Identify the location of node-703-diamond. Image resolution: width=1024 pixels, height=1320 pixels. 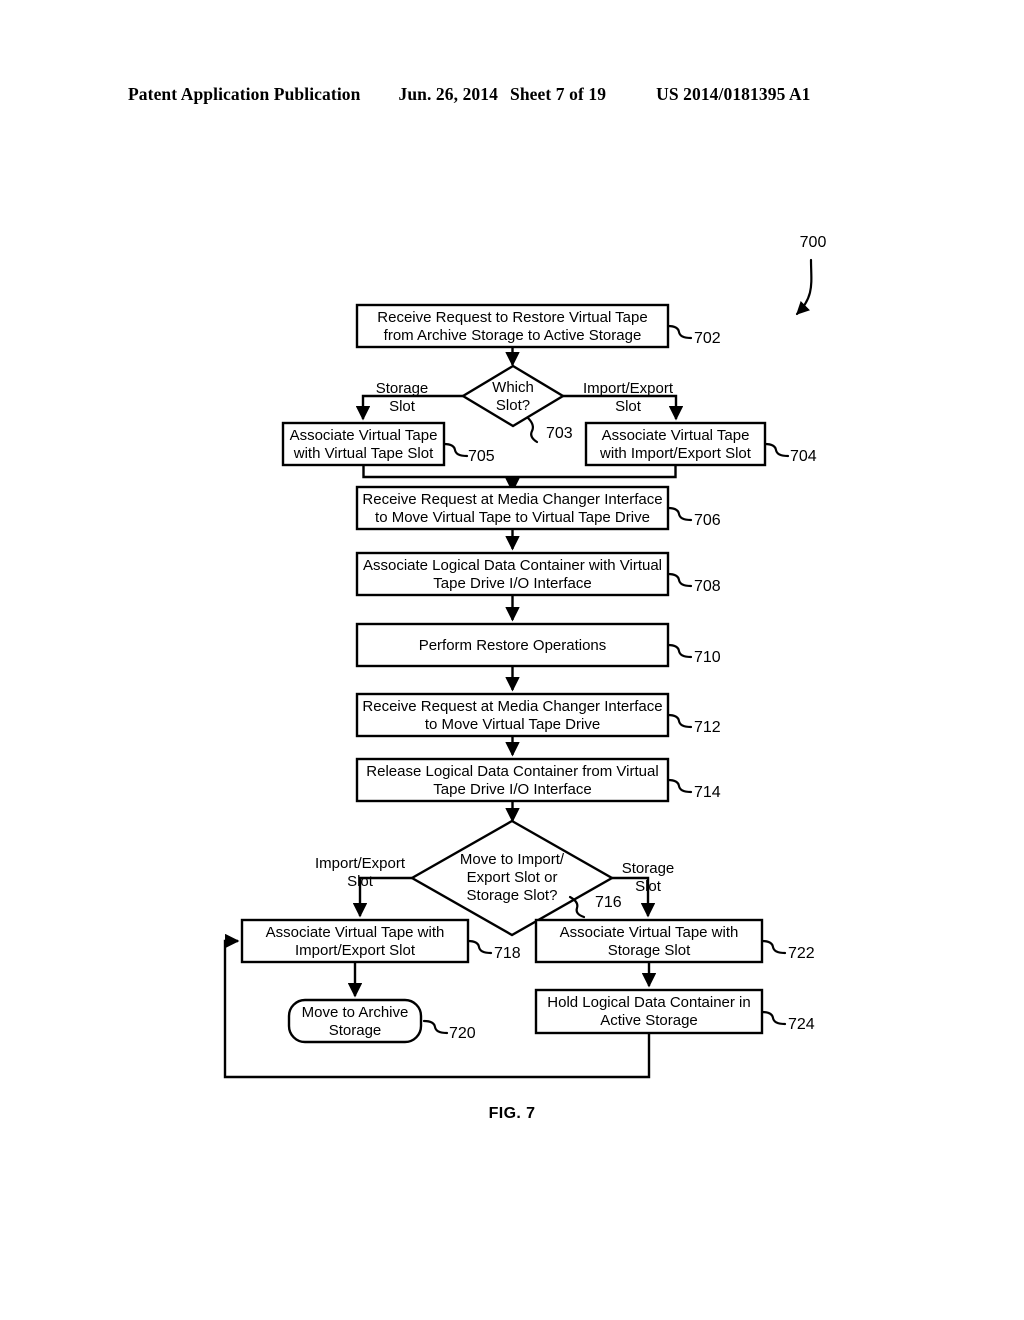
(513, 396).